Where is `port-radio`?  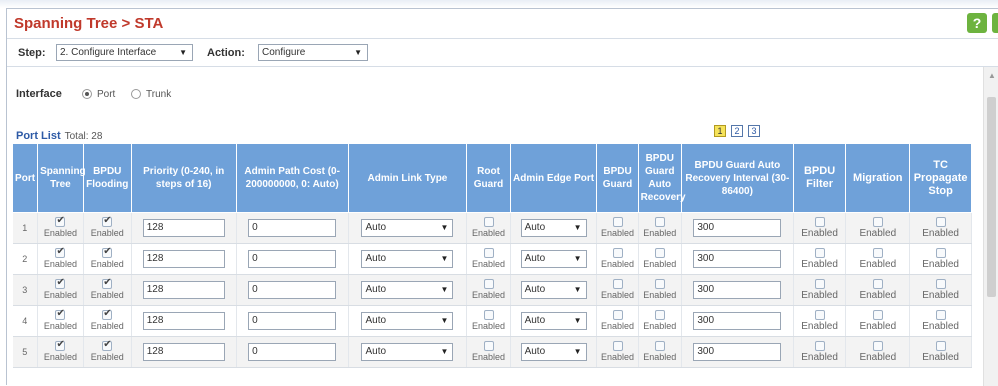
port-radio is located at coordinates (87, 94).